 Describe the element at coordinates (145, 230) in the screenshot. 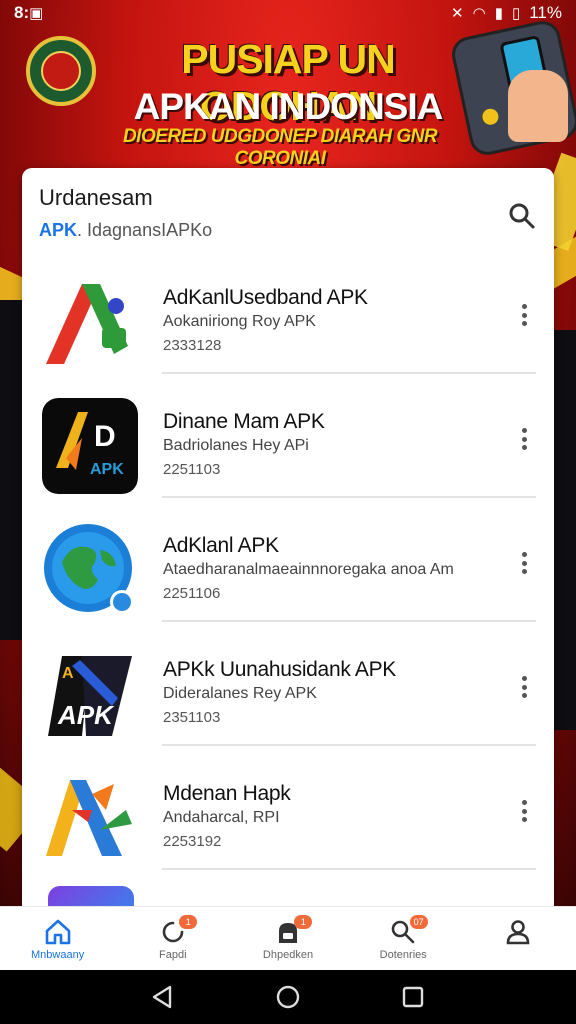

I see `card-subtitle-text: . IdagnansIAPKo` at that location.